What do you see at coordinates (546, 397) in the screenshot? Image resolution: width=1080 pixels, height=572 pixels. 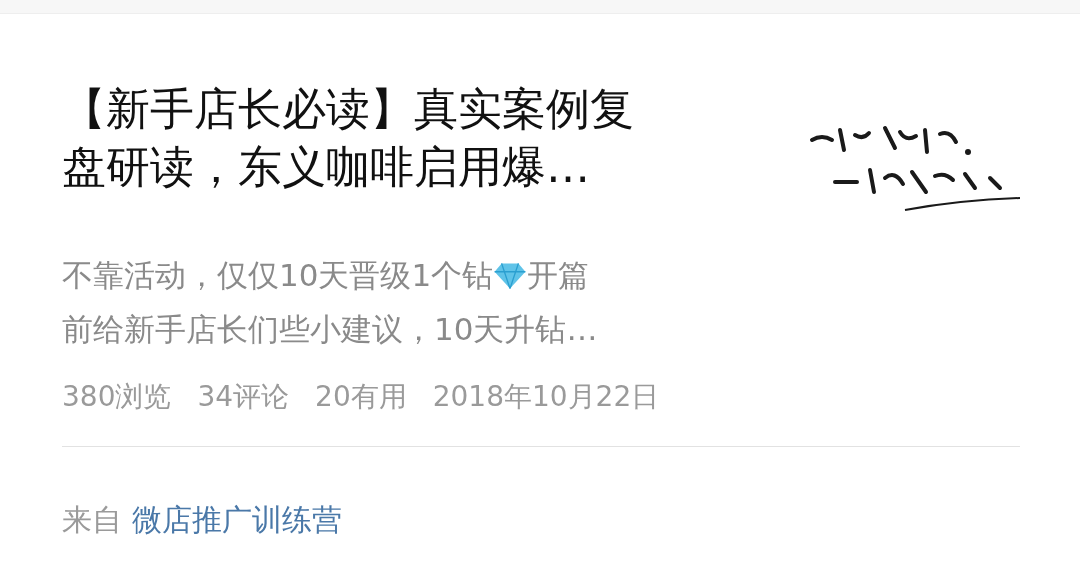 I see `stat-text: 2018年10月22日` at bounding box center [546, 397].